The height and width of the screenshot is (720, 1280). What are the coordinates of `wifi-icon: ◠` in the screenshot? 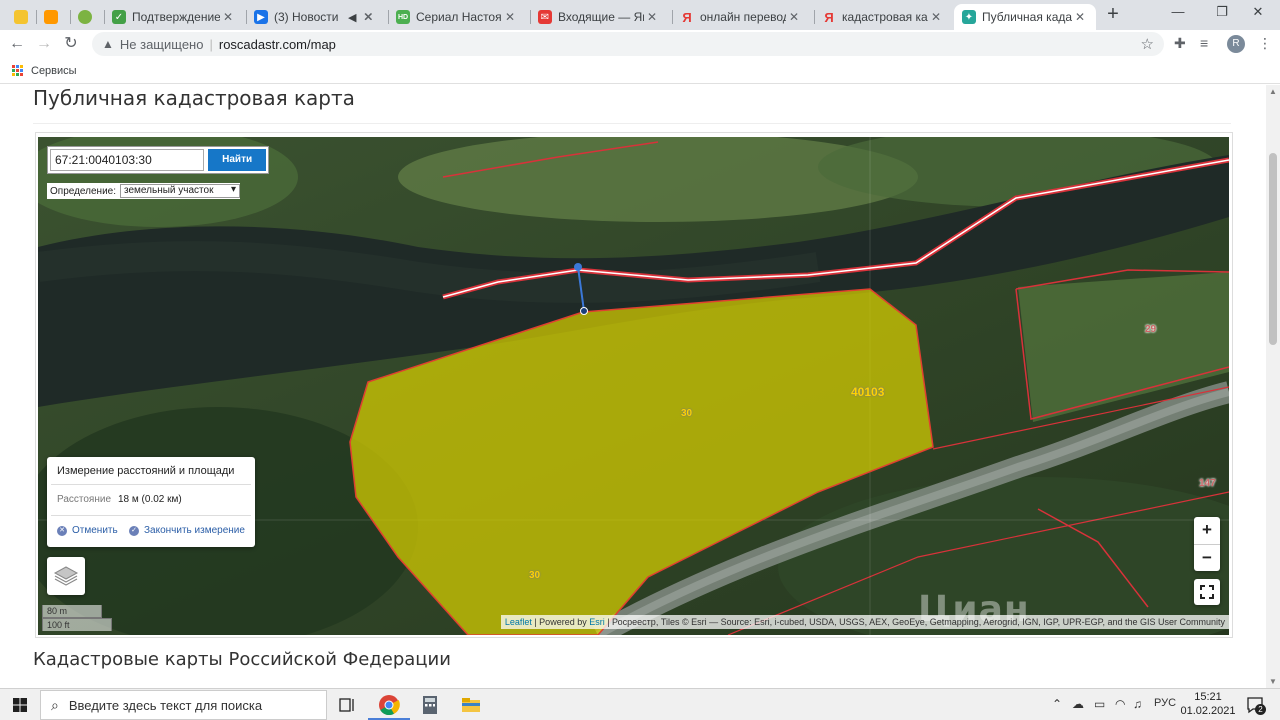 It's located at (1120, 704).